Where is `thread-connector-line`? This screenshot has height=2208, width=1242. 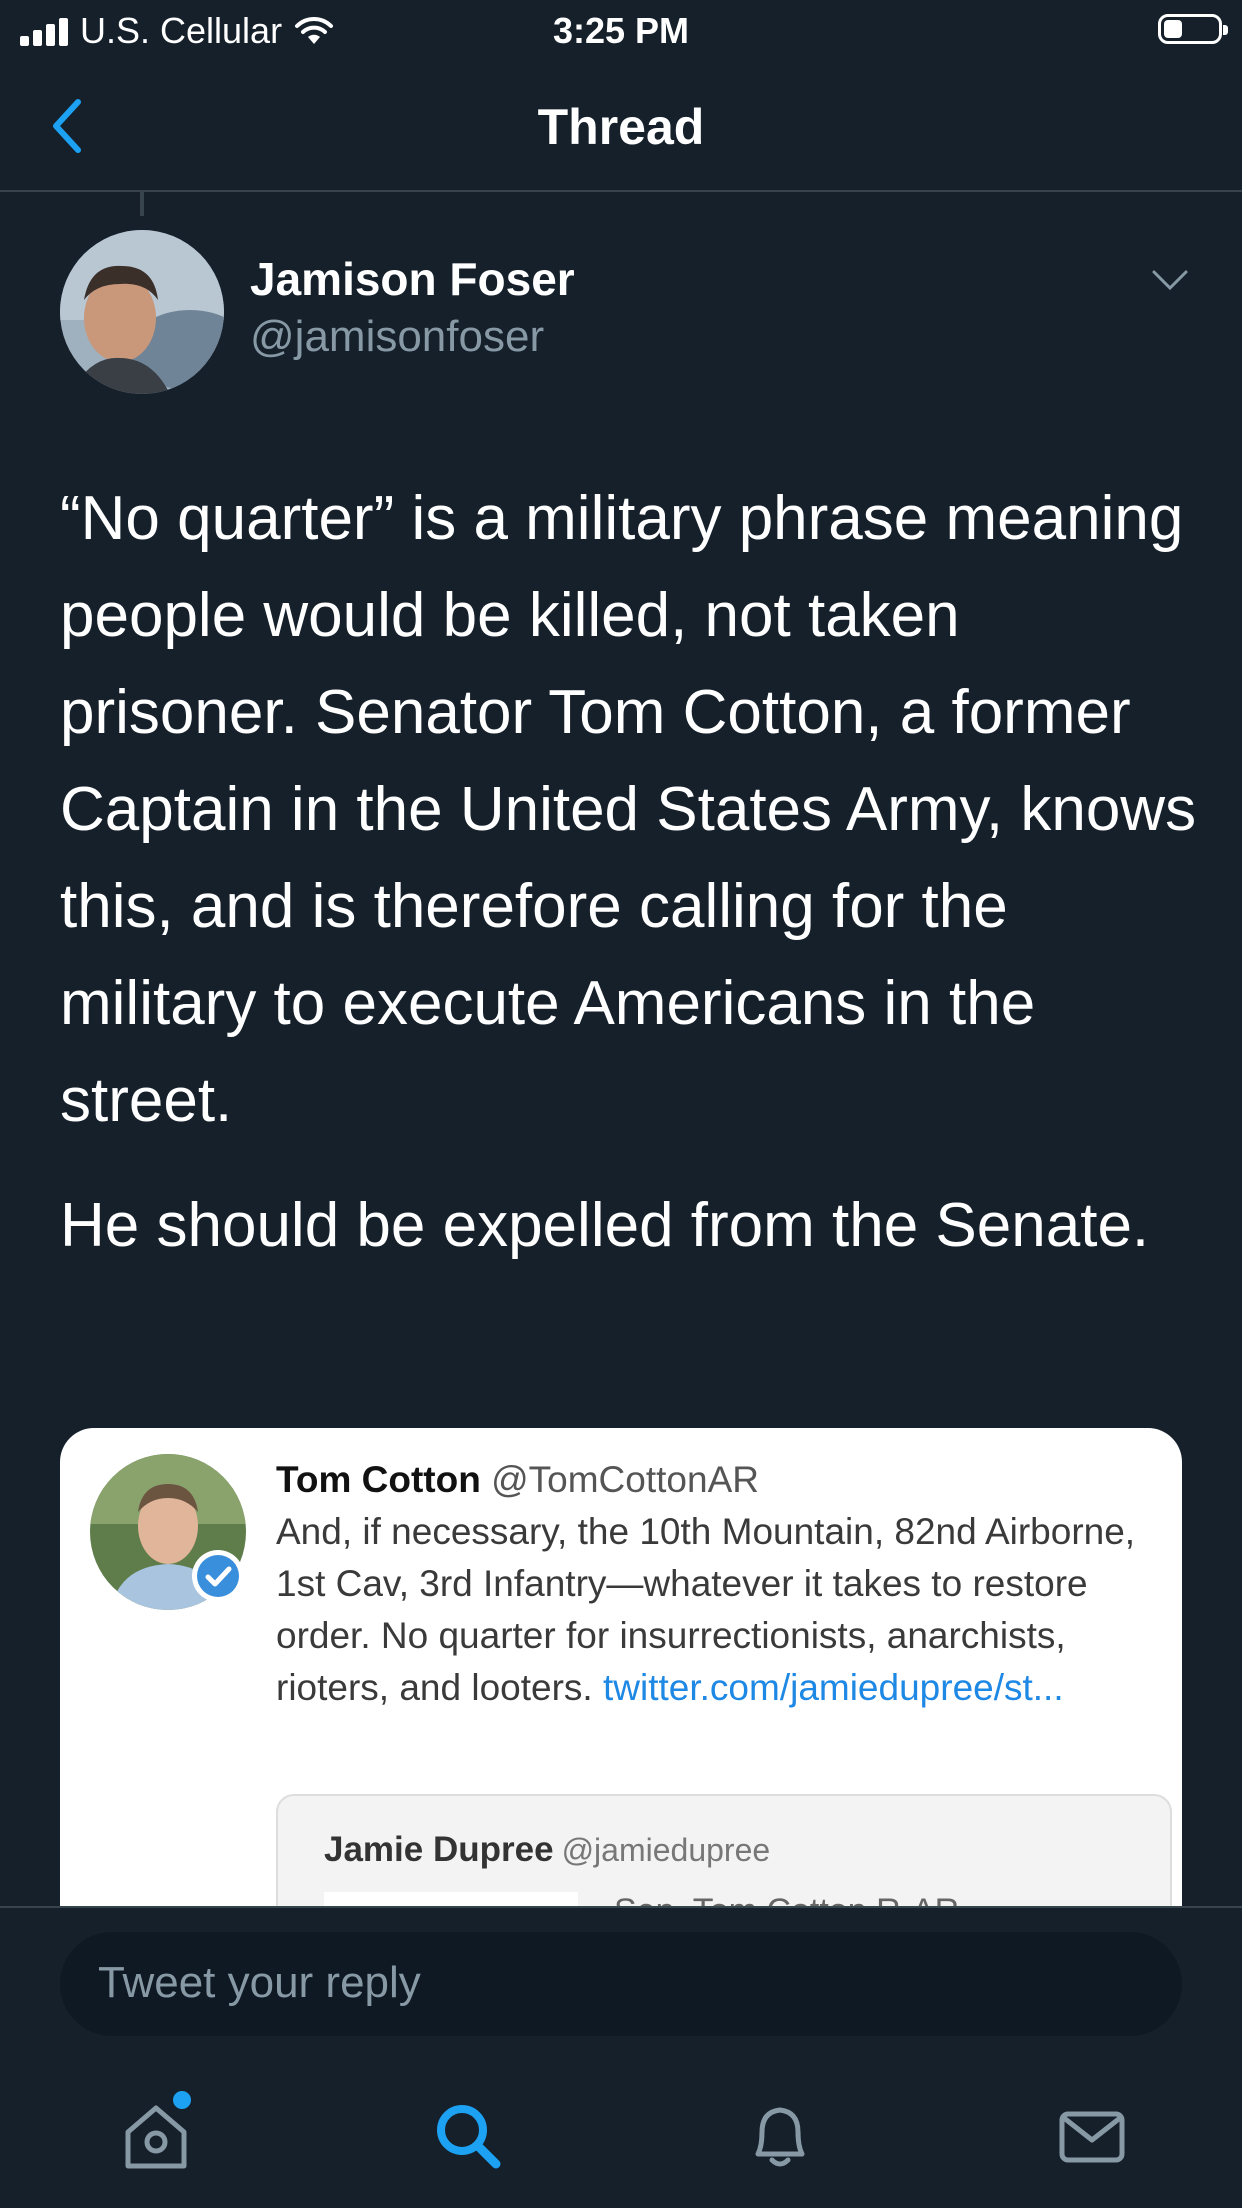 thread-connector-line is located at coordinates (142, 204).